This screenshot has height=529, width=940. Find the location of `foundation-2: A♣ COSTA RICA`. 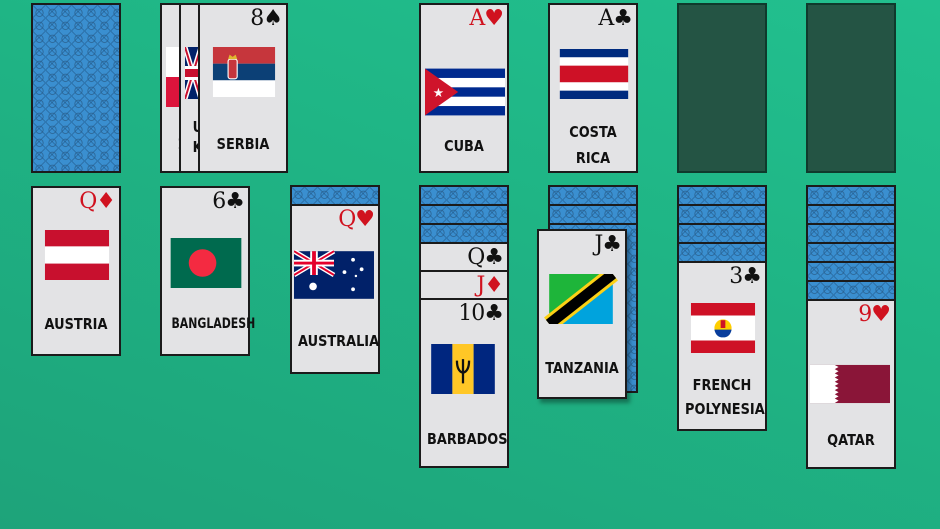

foundation-2: A♣ COSTA RICA is located at coordinates (593, 88).